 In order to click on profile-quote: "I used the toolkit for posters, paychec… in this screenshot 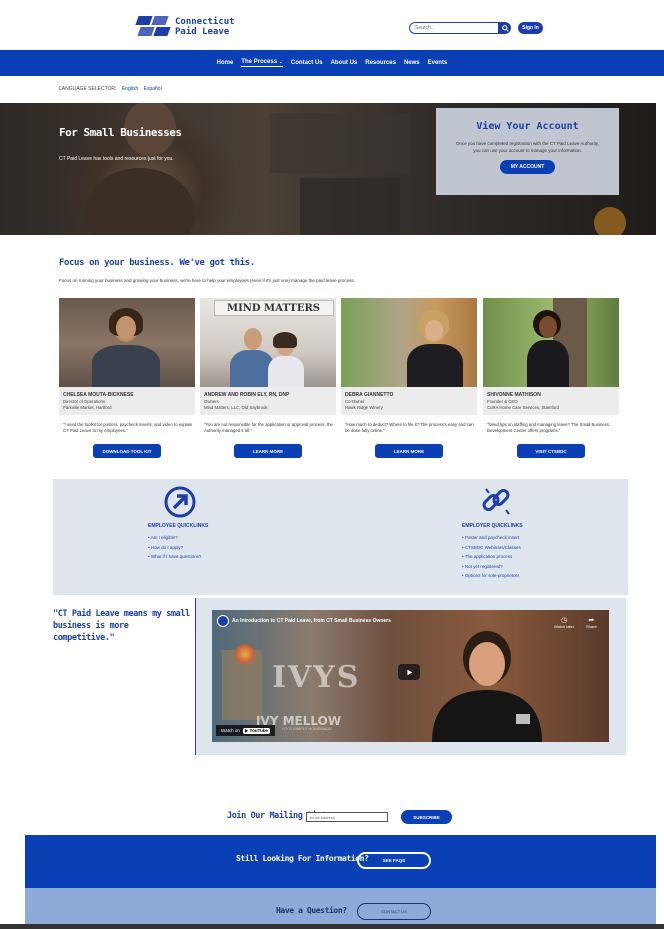, I will do `click(128, 427)`.